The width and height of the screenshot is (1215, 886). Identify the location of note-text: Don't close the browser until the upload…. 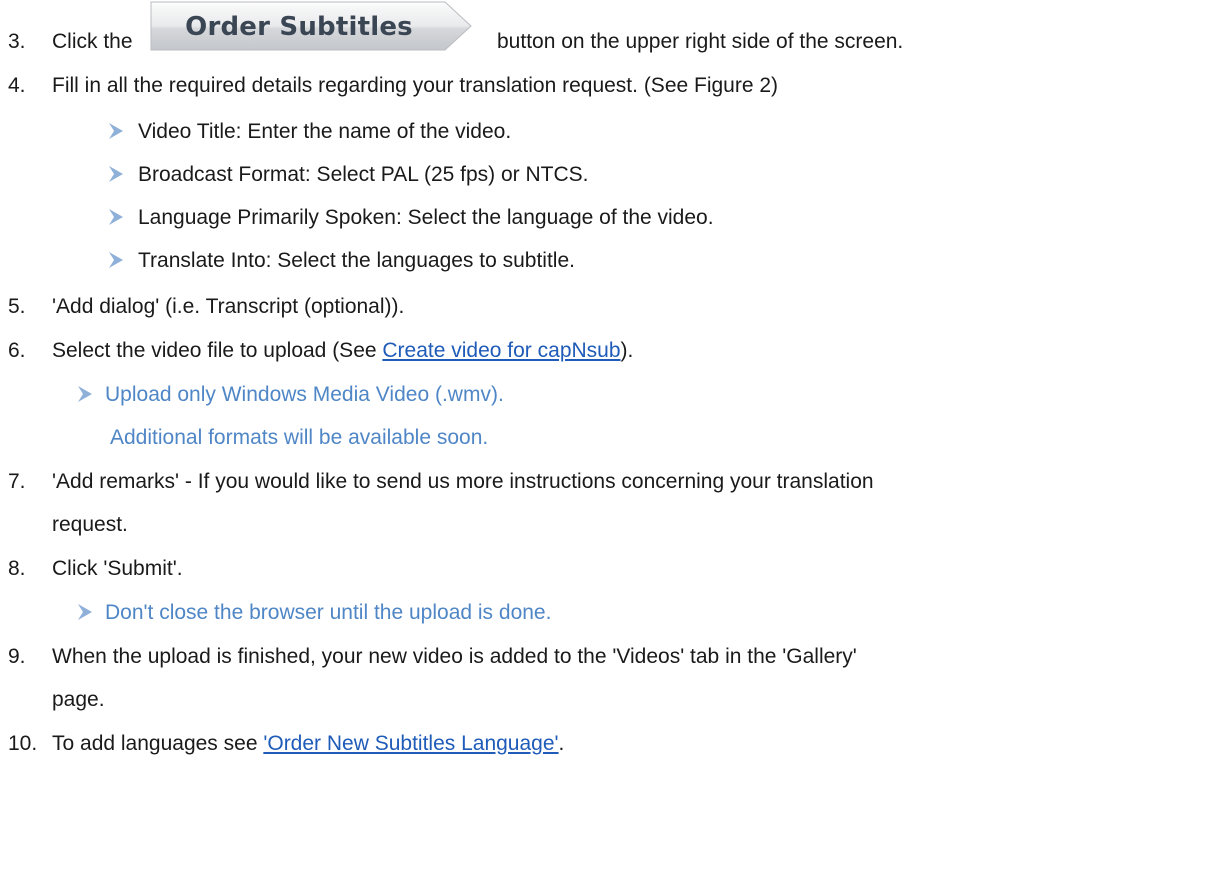
(328, 612).